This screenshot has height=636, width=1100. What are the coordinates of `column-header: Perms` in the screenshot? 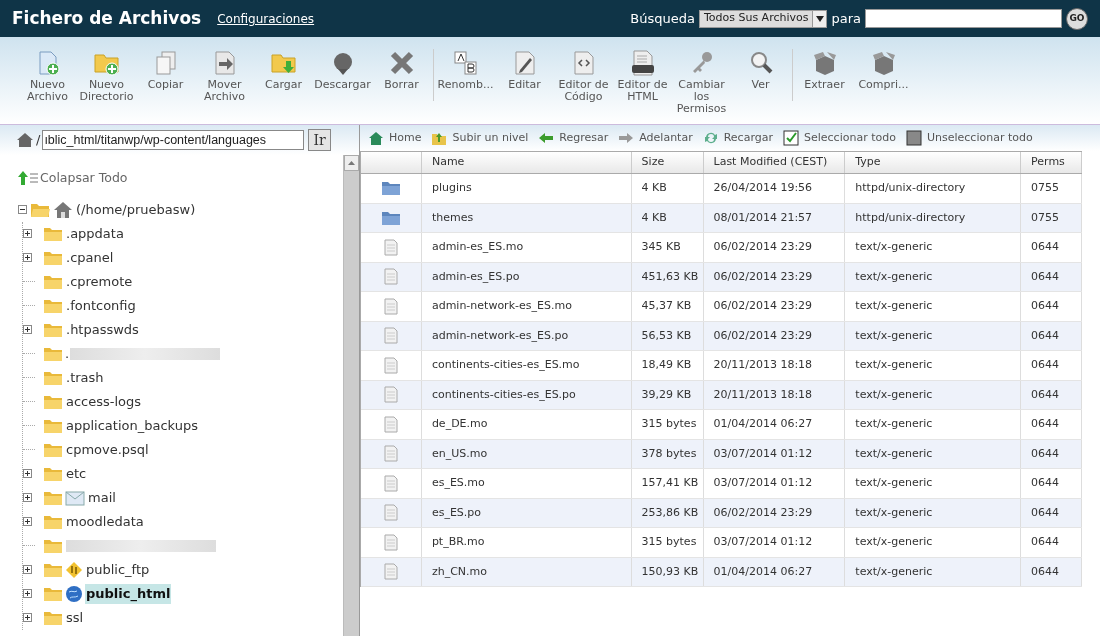 It's located at (1051, 162).